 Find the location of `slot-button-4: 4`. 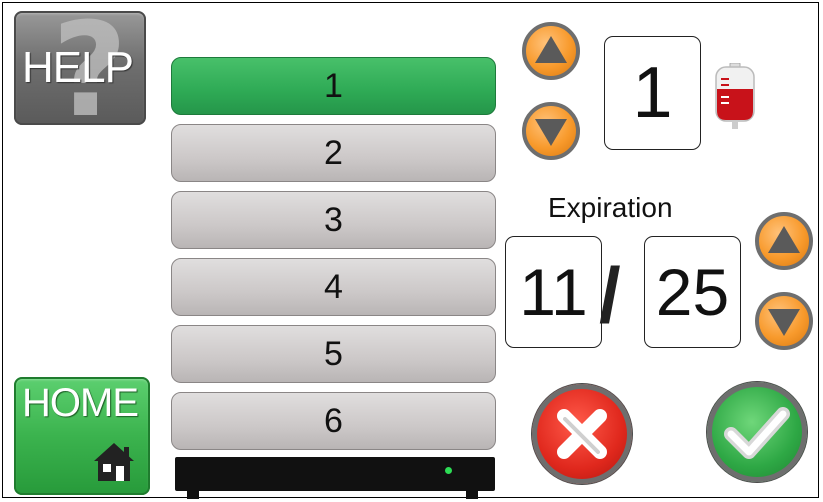

slot-button-4: 4 is located at coordinates (333, 287).